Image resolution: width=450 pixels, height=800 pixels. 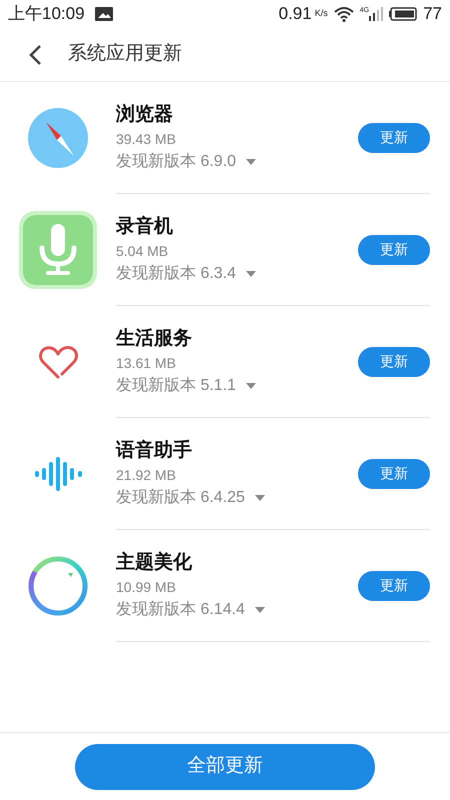 What do you see at coordinates (145, 226) in the screenshot?
I see `app-name: 录音机` at bounding box center [145, 226].